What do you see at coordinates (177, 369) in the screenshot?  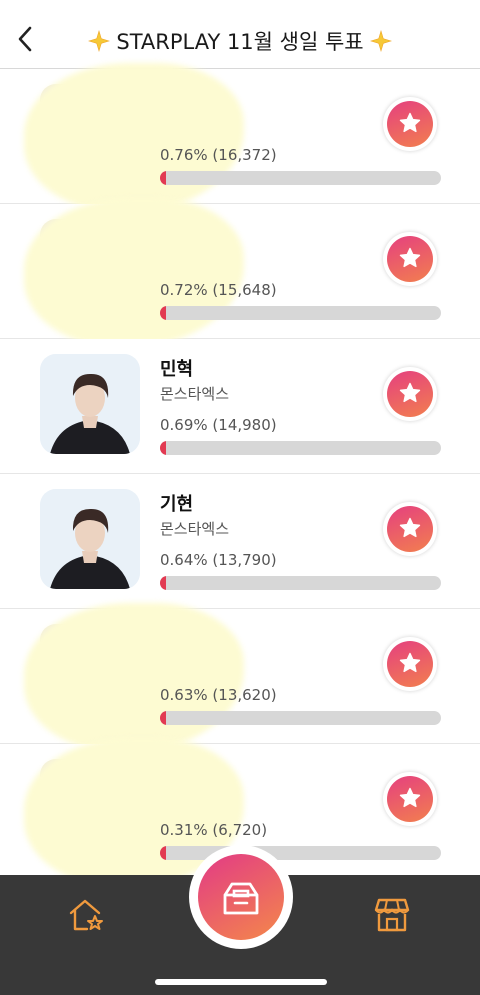 I see `member-name: 민혁` at bounding box center [177, 369].